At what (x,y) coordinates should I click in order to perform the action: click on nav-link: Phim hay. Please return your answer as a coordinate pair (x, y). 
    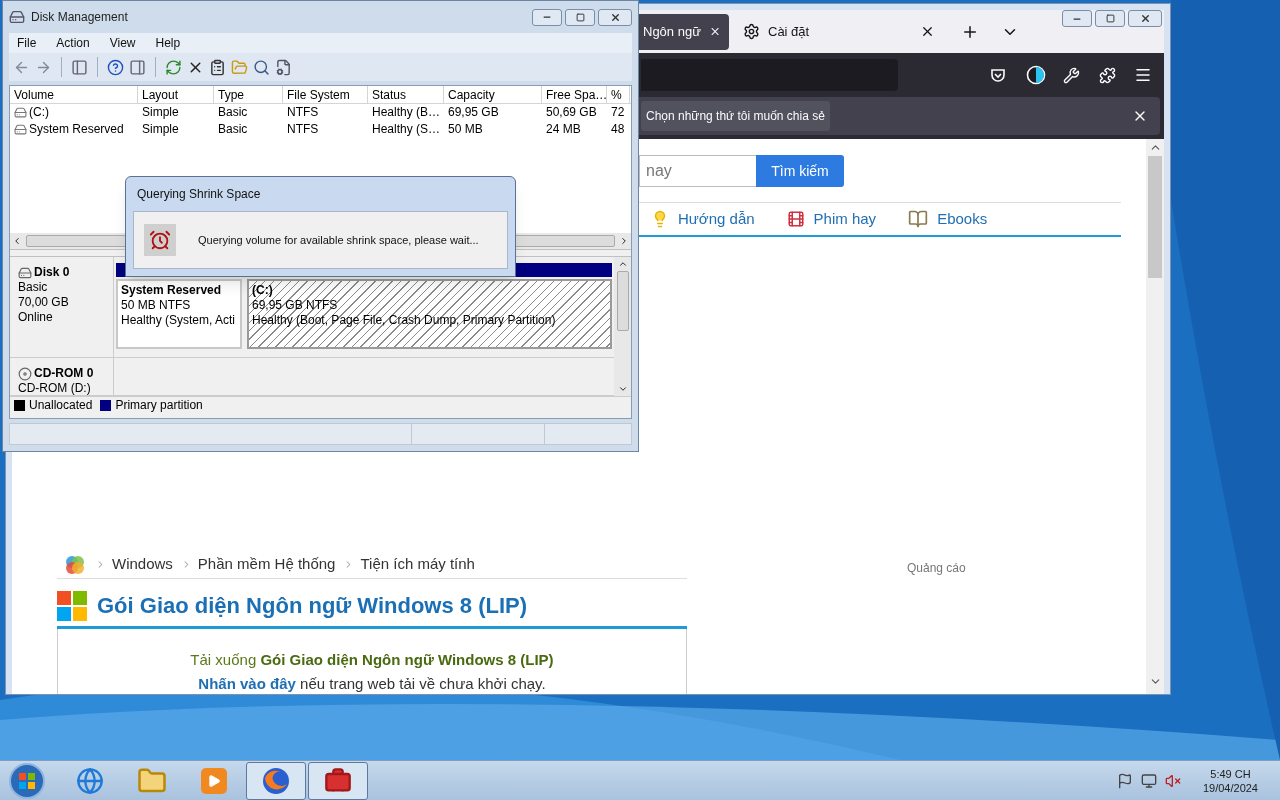
    Looking at the image, I should click on (845, 219).